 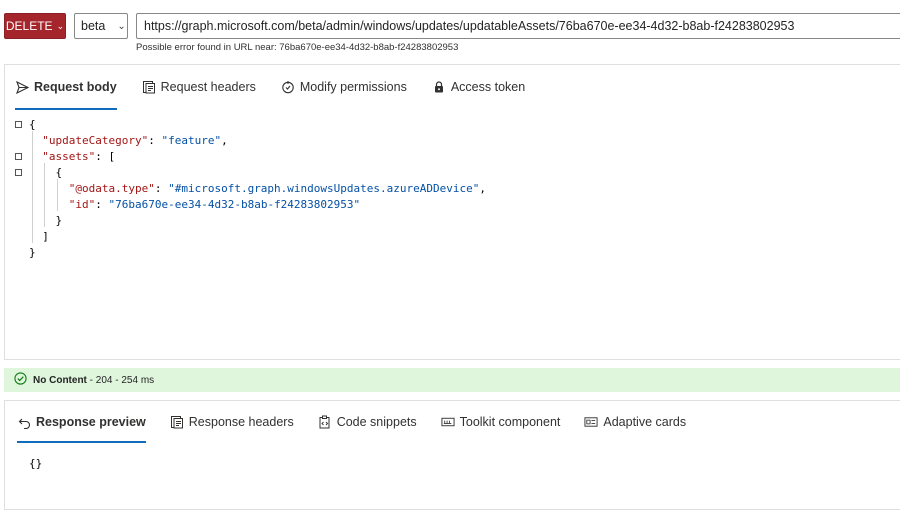 What do you see at coordinates (208, 87) in the screenshot?
I see `tab-label: Request headers` at bounding box center [208, 87].